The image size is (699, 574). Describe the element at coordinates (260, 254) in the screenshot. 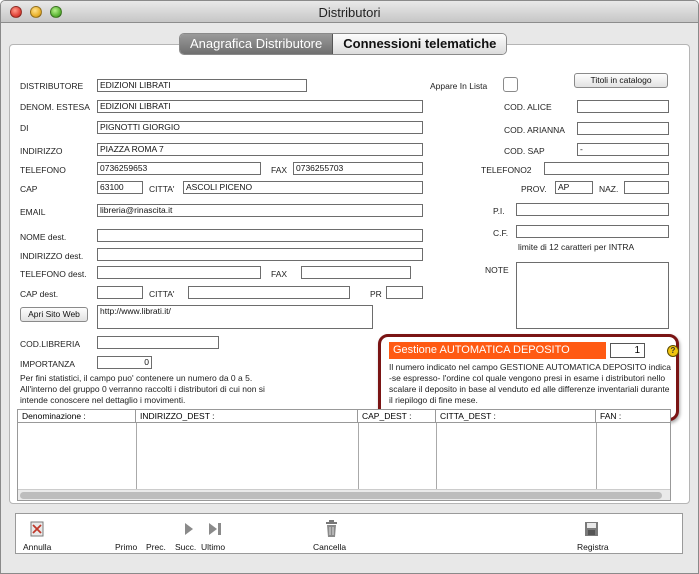

I see `indirizzo-dest-field` at that location.